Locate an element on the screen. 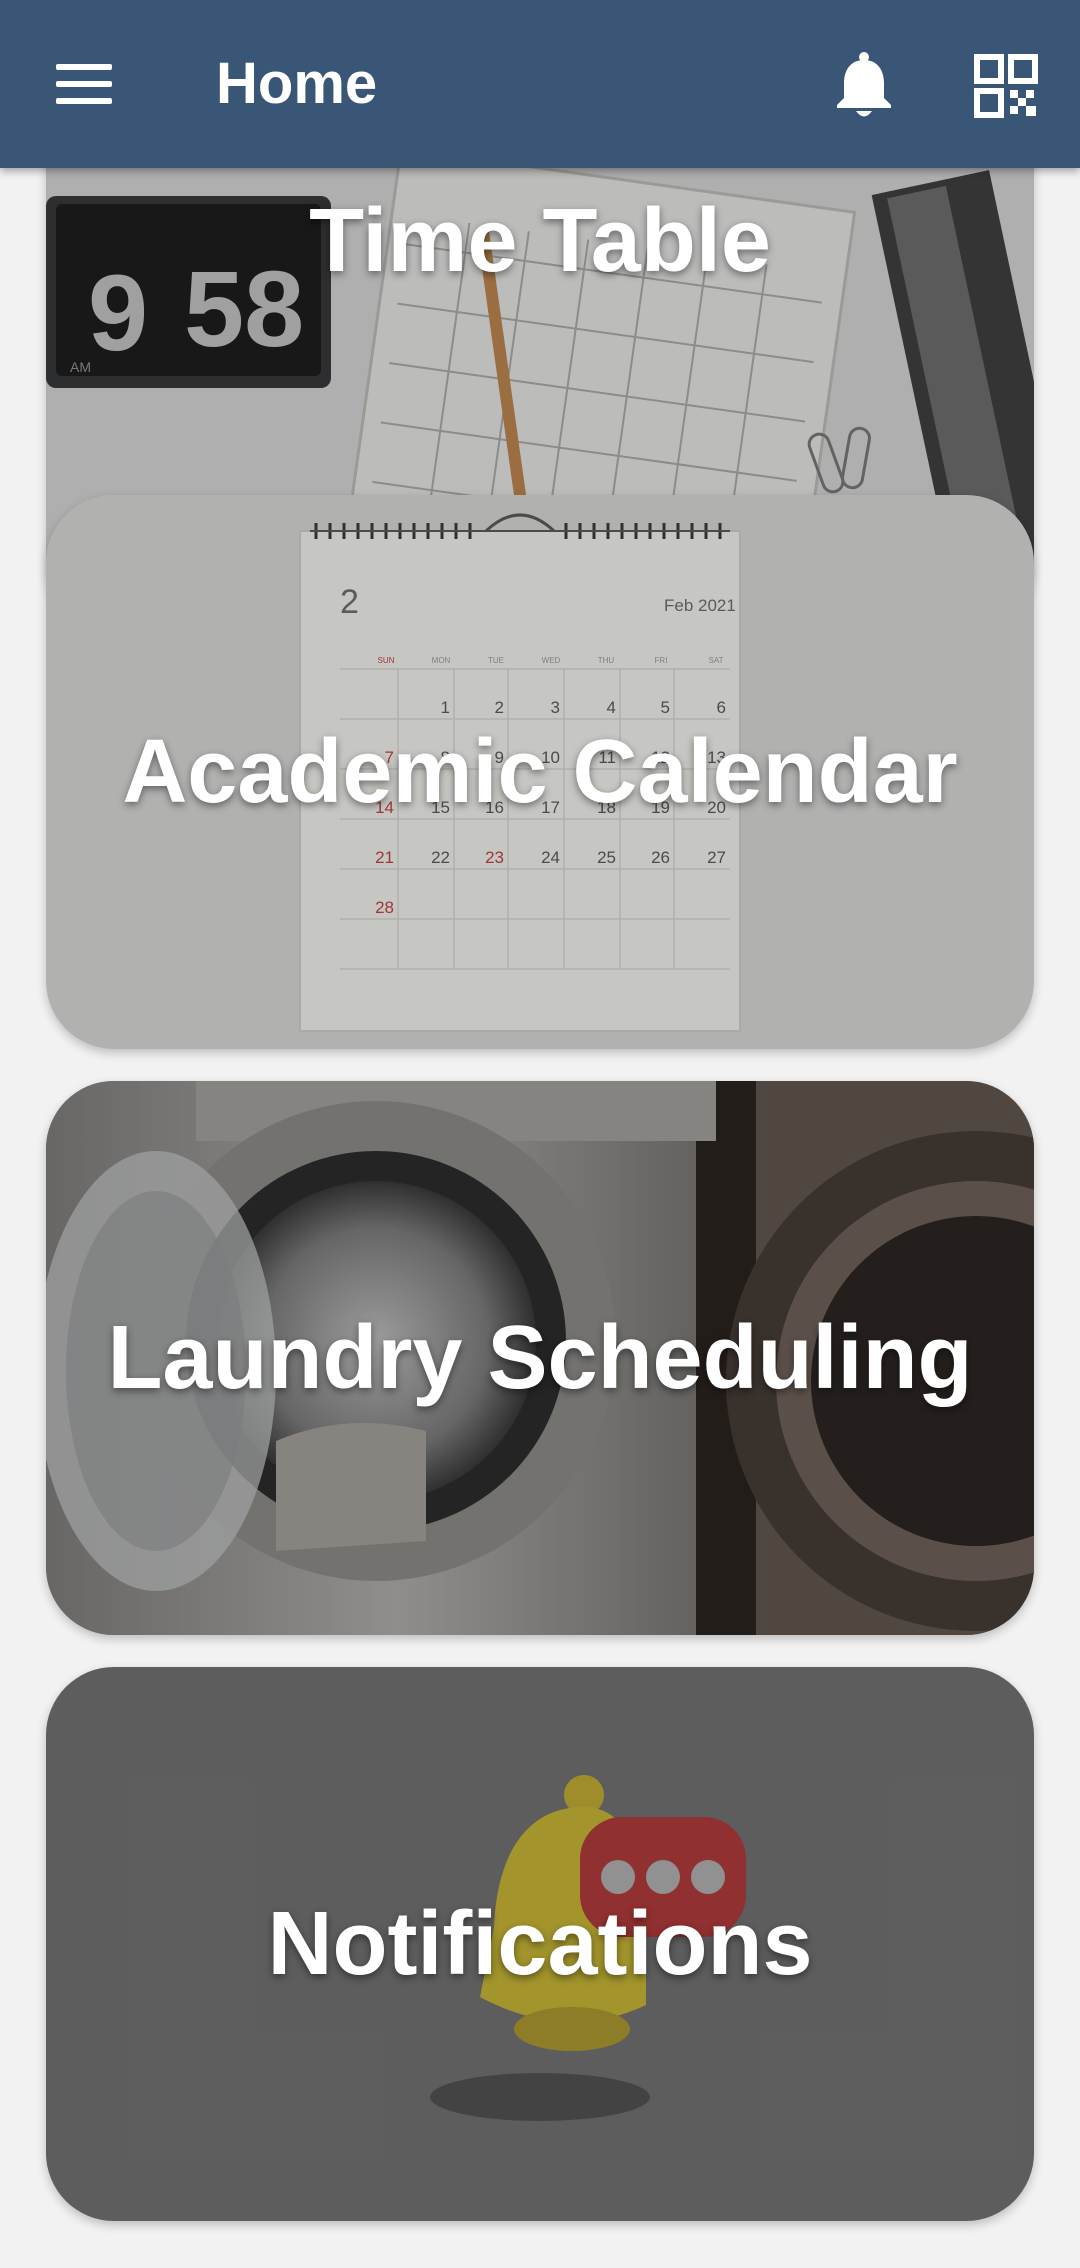 The width and height of the screenshot is (1080, 2268). qr-code-icon is located at coordinates (1006, 86).